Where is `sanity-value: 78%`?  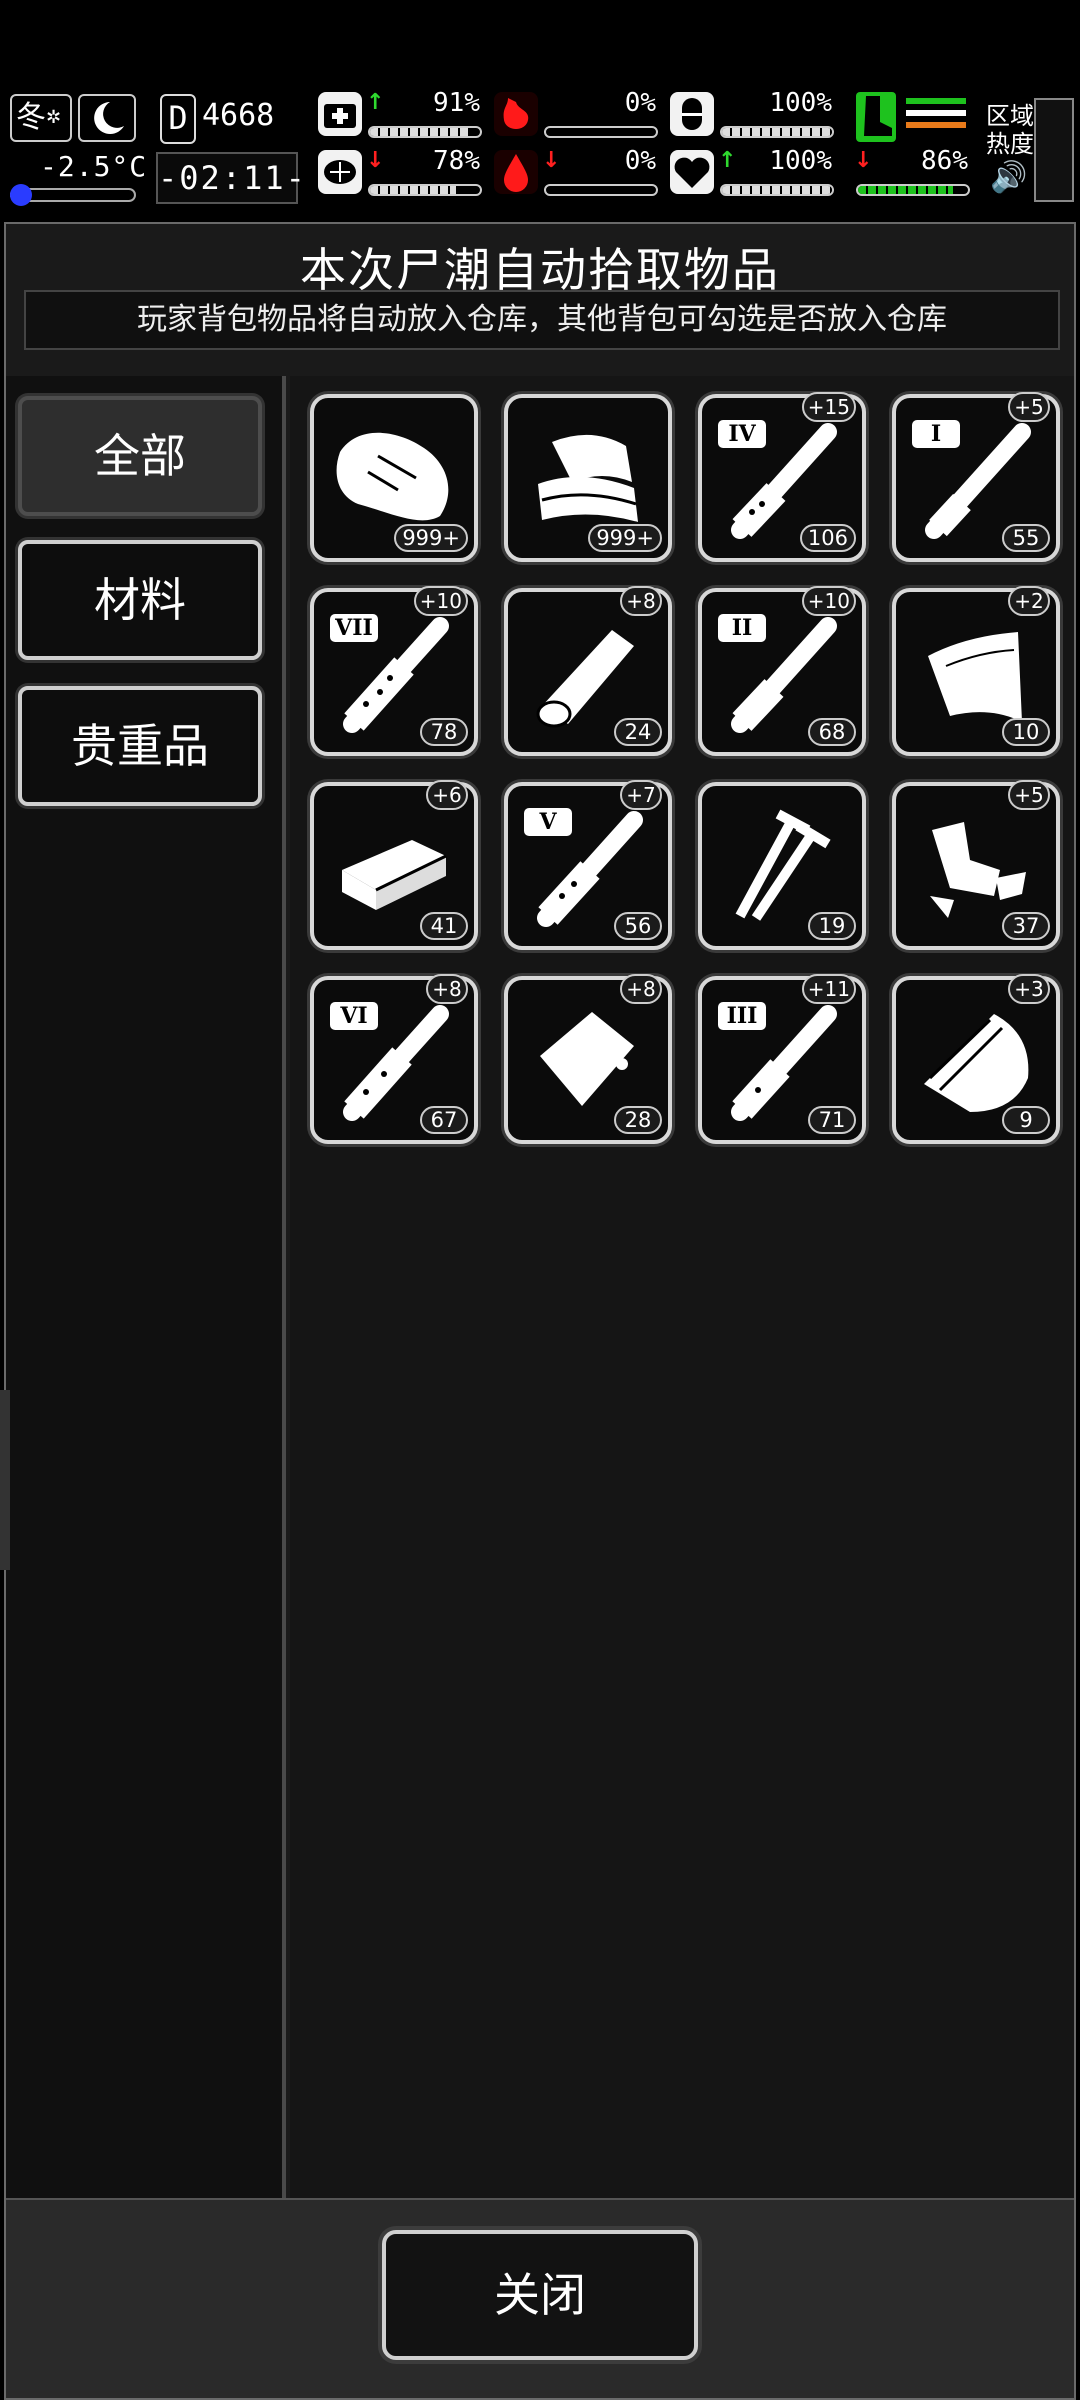 sanity-value: 78% is located at coordinates (456, 161).